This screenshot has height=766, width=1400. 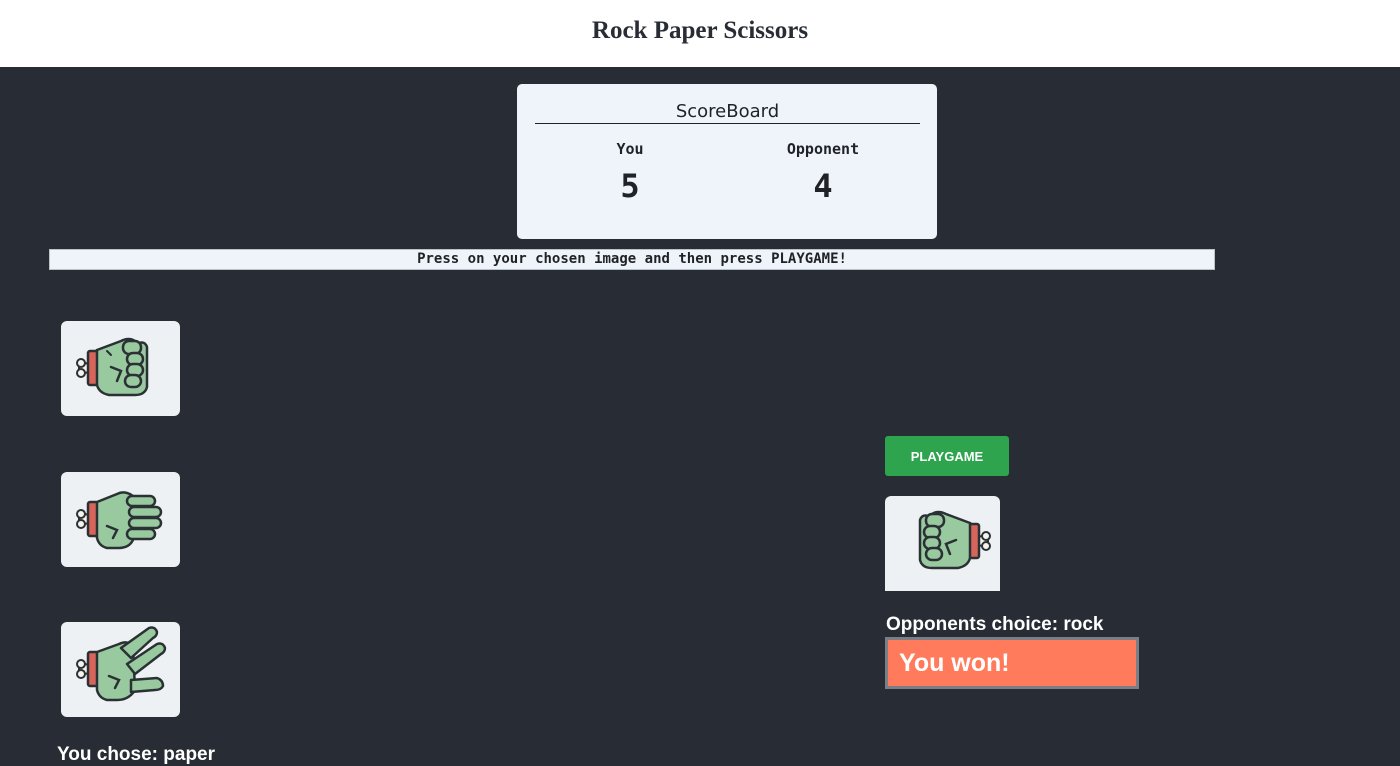 What do you see at coordinates (1012, 663) in the screenshot?
I see `result-banner: You won!` at bounding box center [1012, 663].